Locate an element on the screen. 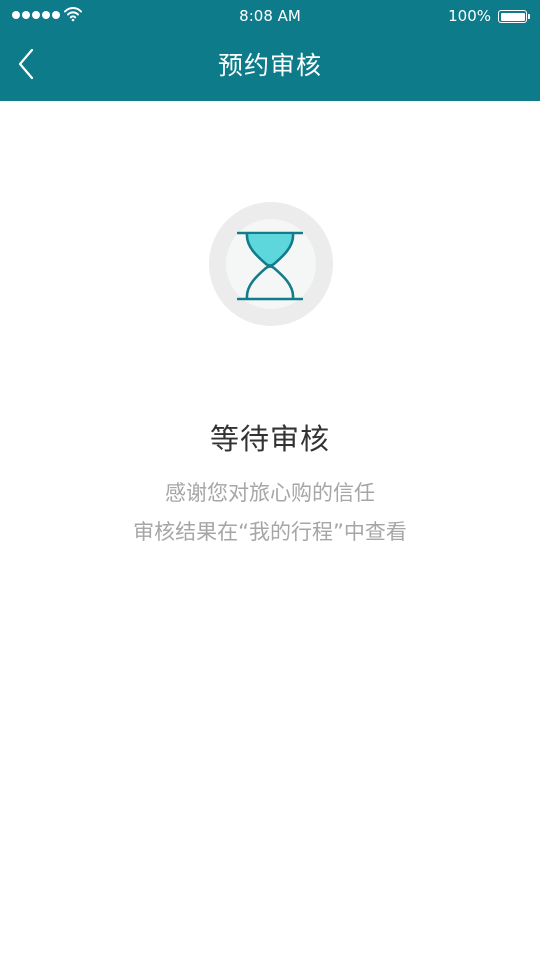  status-title: 等待审核 is located at coordinates (269, 439).